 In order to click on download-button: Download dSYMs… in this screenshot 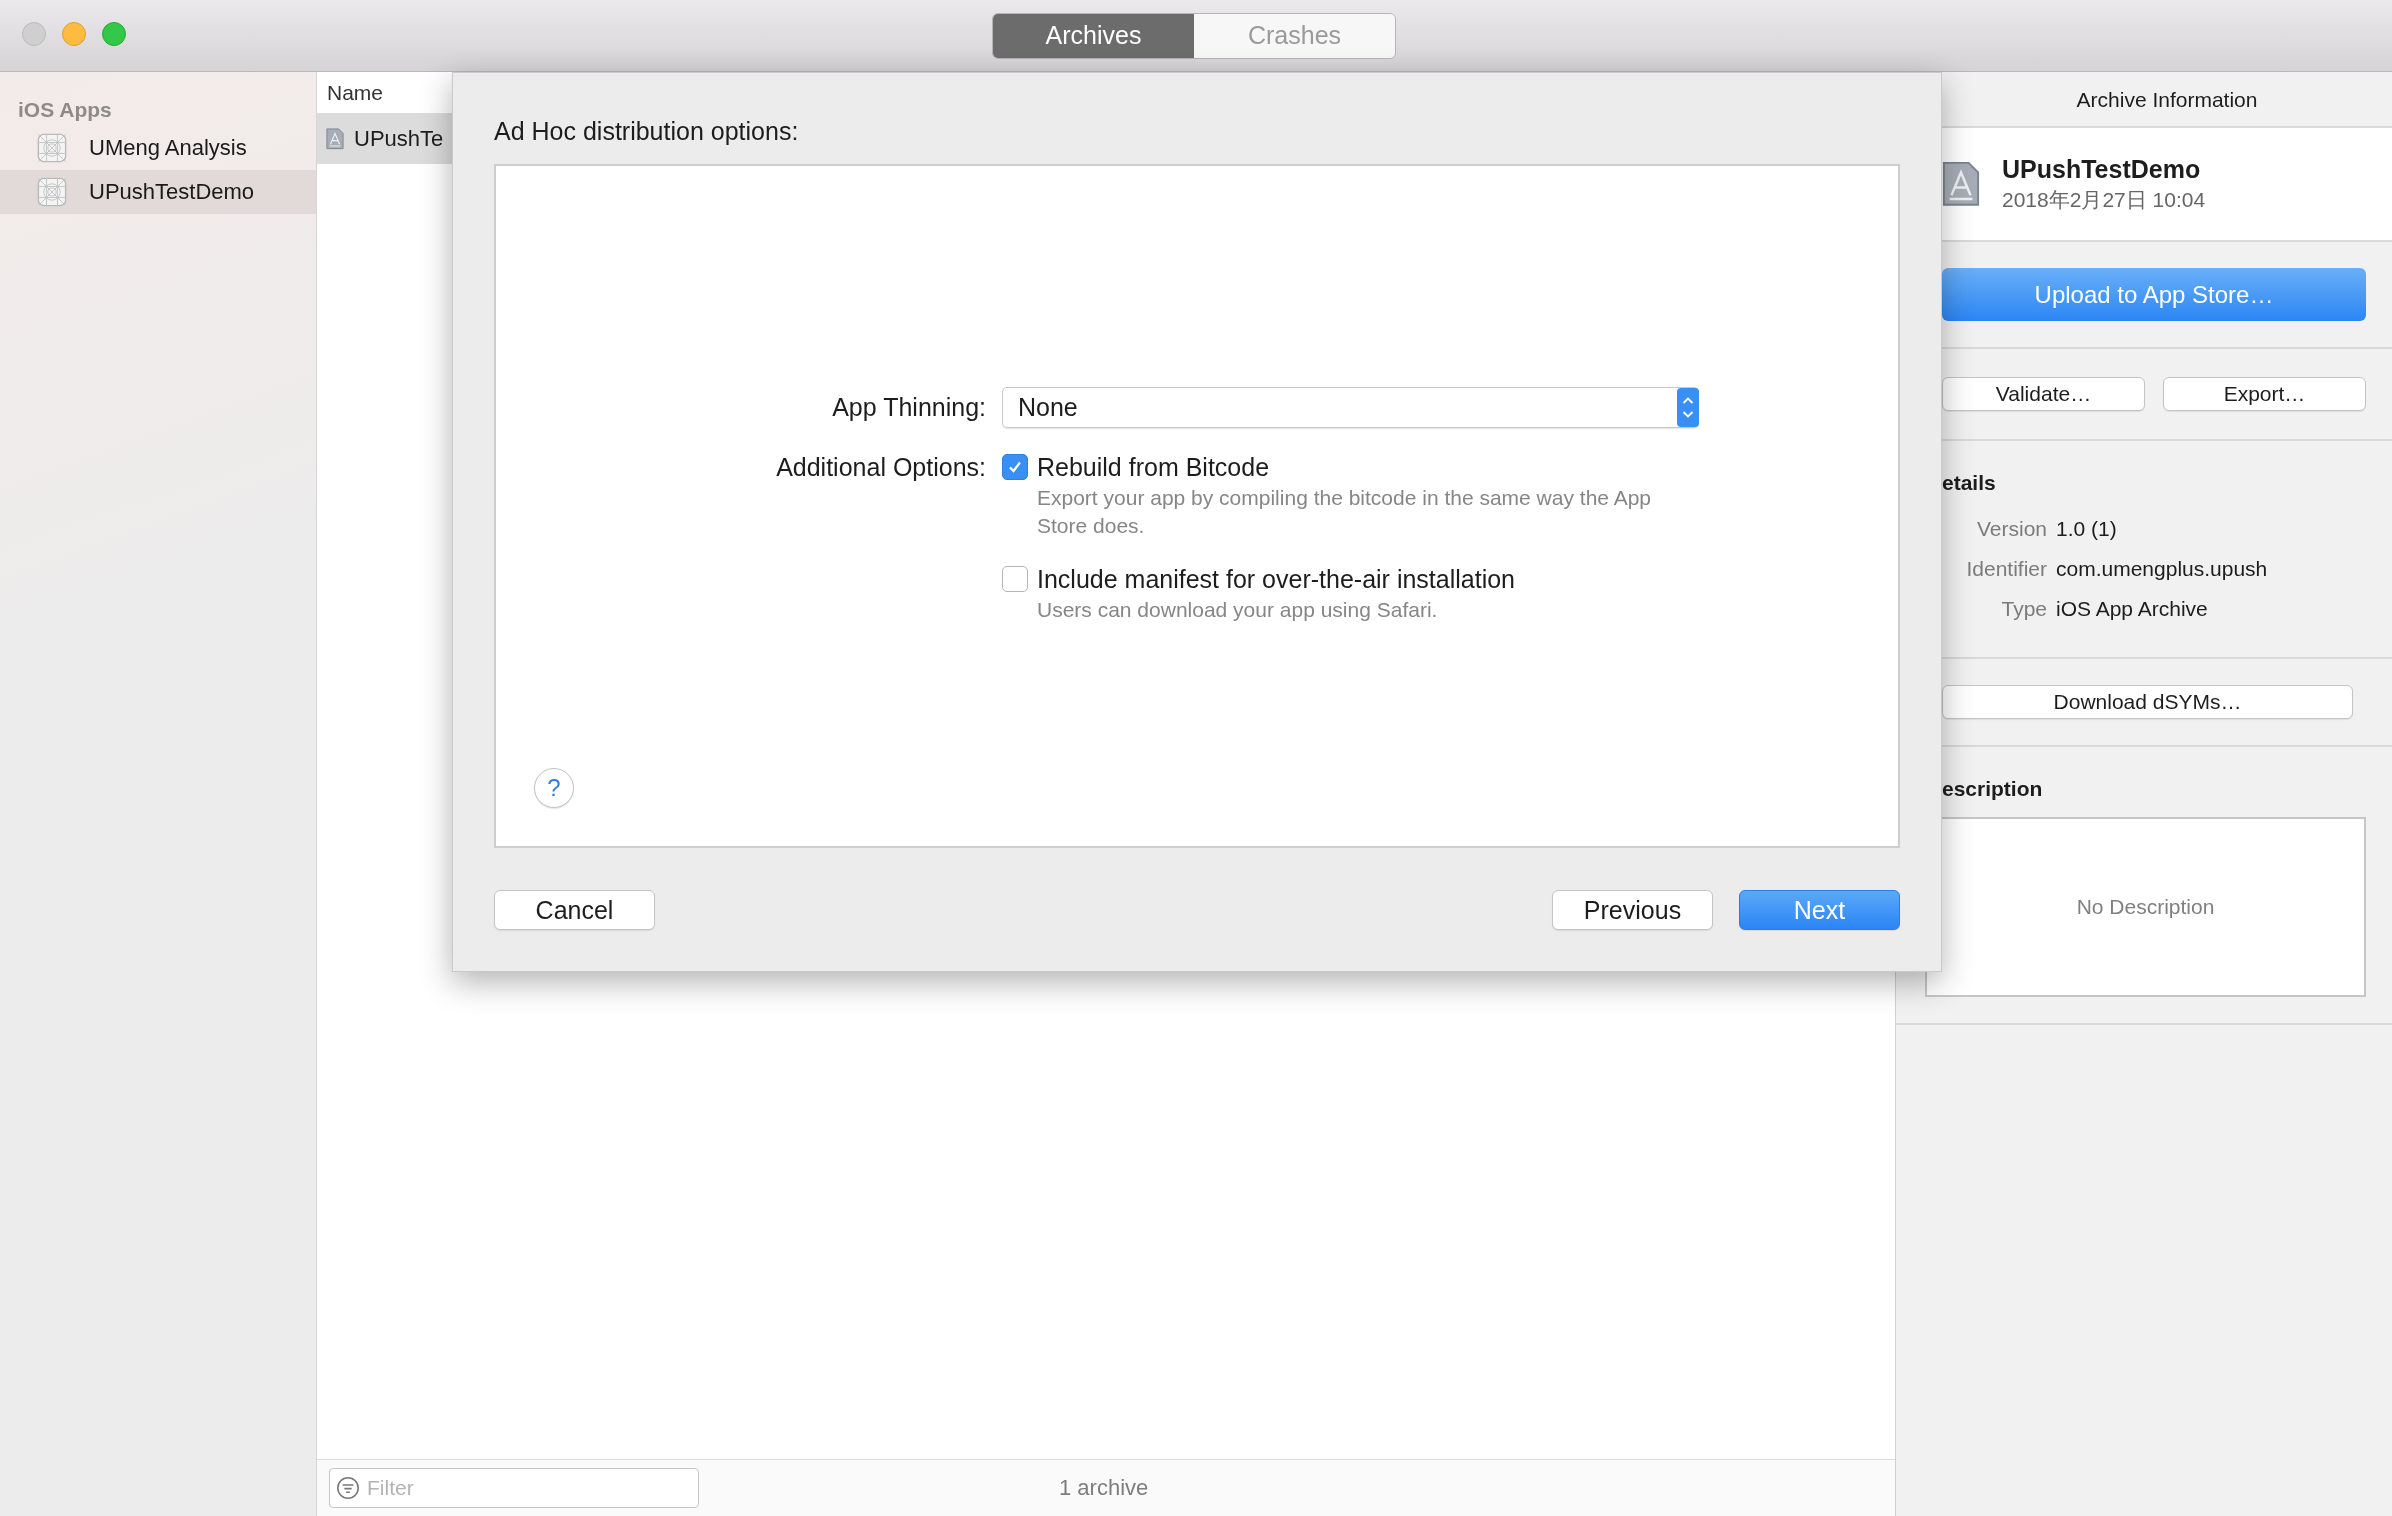, I will do `click(2147, 702)`.